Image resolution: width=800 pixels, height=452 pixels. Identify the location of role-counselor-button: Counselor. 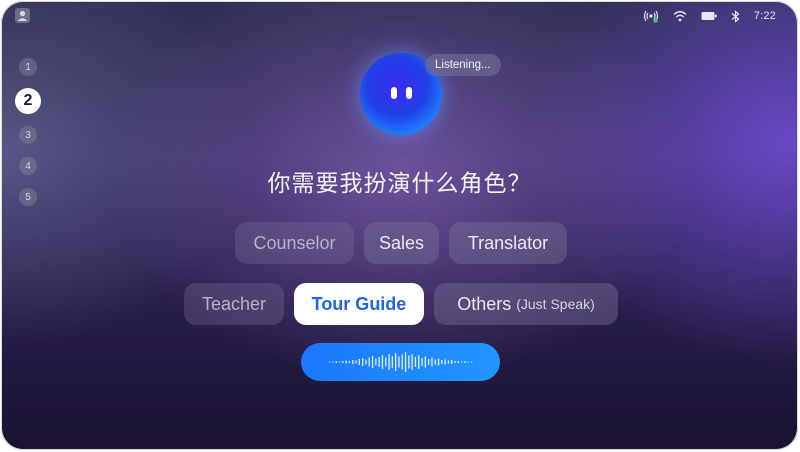
(294, 243).